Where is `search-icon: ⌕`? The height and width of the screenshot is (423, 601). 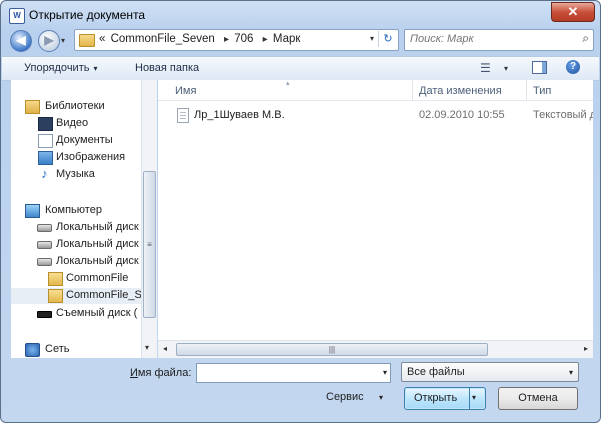 search-icon: ⌕ is located at coordinates (585, 38).